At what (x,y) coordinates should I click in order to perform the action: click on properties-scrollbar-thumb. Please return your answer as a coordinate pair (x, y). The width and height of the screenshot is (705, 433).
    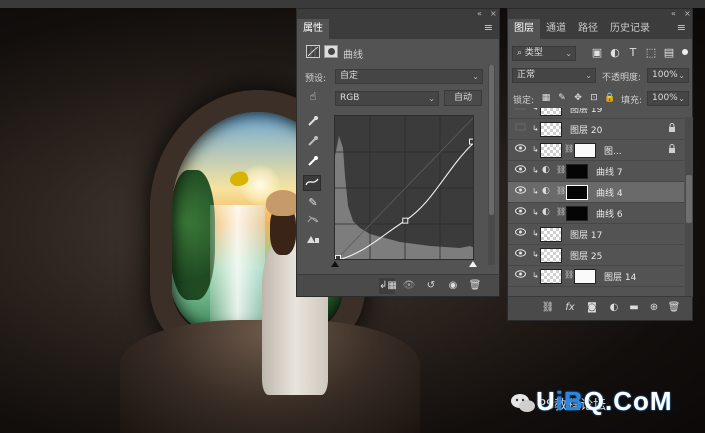
    Looking at the image, I should click on (491, 140).